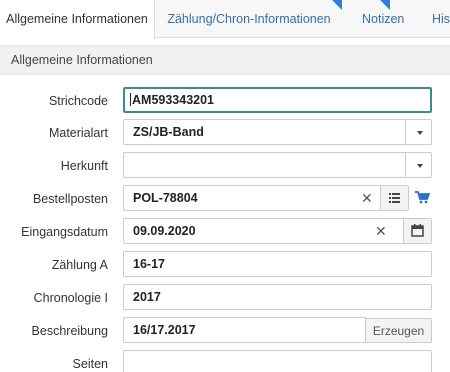 This screenshot has width=450, height=372. What do you see at coordinates (147, 297) in the screenshot?
I see `chronologie-i-value: 2017` at bounding box center [147, 297].